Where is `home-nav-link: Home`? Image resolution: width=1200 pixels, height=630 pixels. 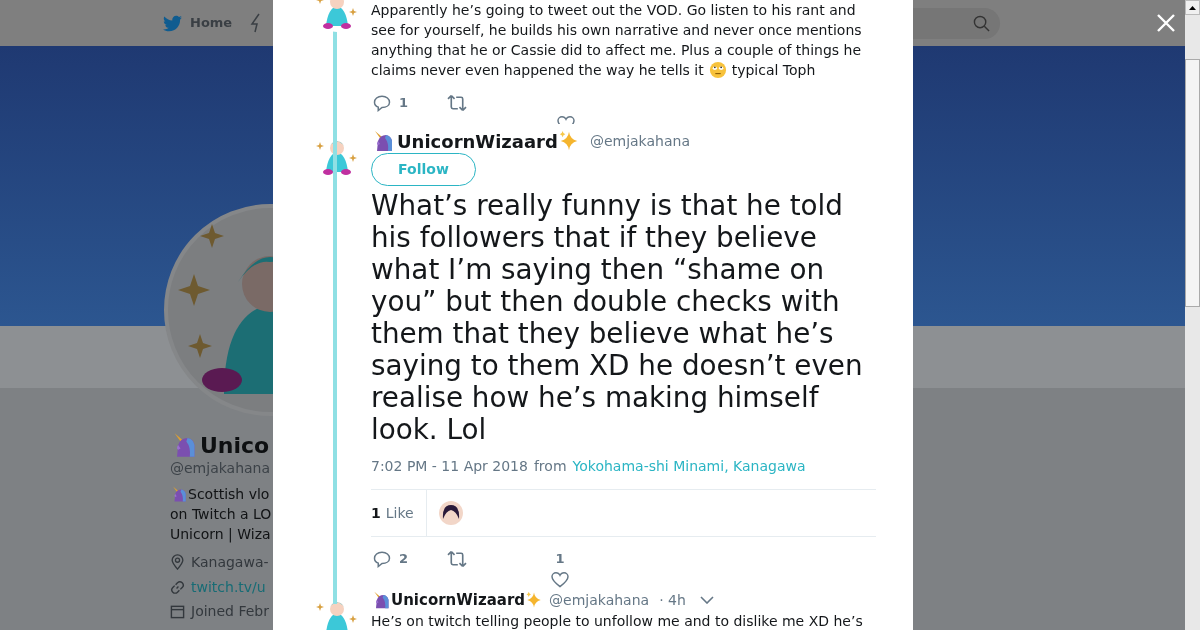
home-nav-link: Home is located at coordinates (211, 23).